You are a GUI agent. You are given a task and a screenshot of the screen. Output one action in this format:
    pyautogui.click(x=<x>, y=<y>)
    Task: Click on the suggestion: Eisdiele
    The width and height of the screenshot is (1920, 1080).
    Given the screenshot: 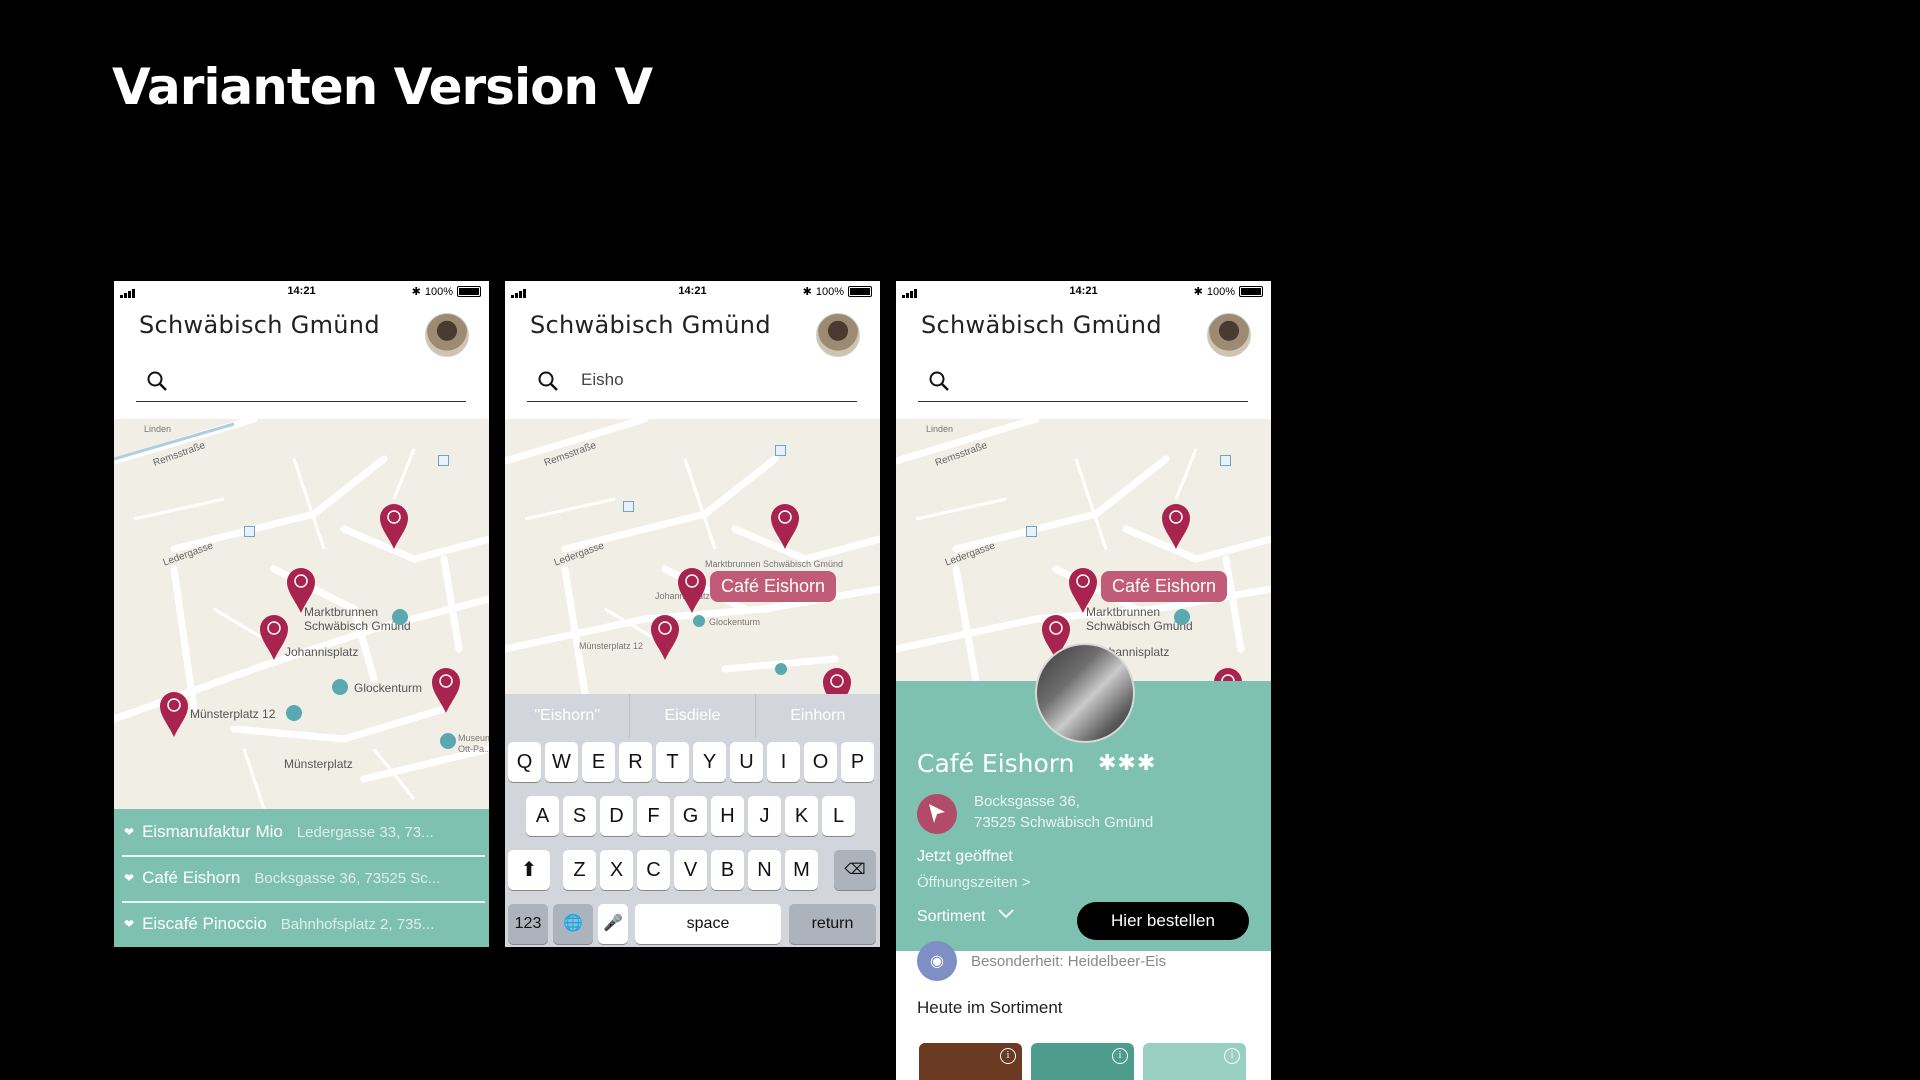 What is the action you would take?
    pyautogui.click(x=691, y=716)
    